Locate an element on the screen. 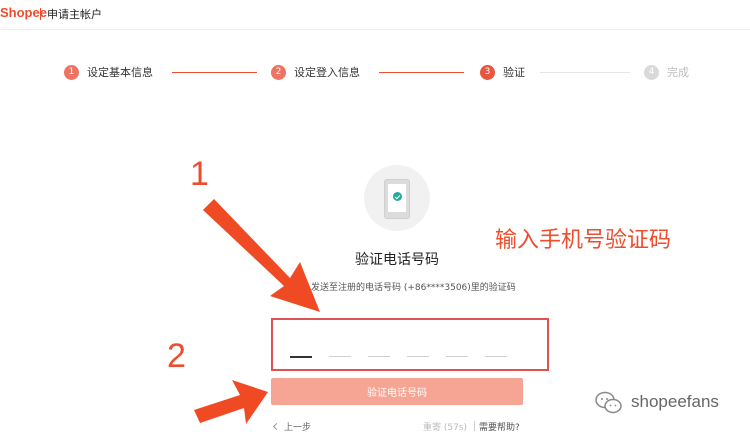 The height and width of the screenshot is (436, 750). annotation-arrows is located at coordinates (257, 311).